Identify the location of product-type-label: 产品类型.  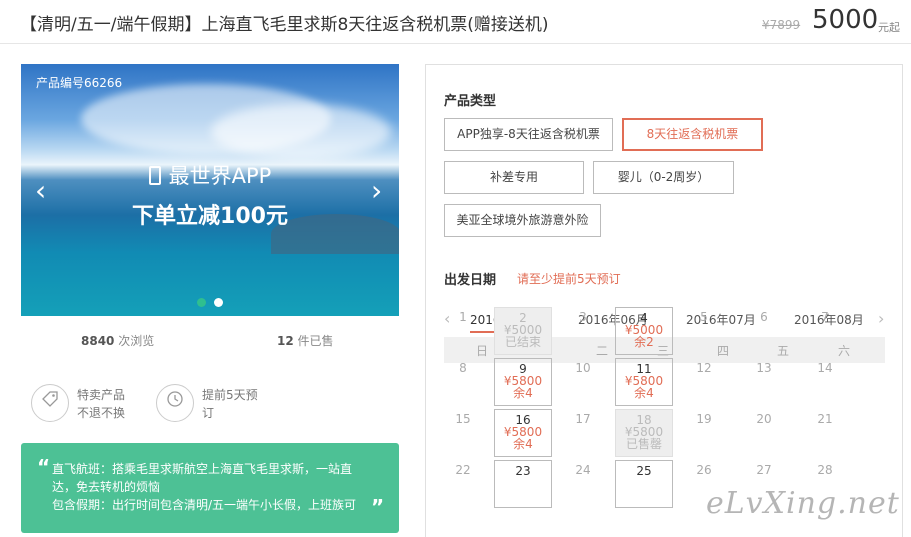
(470, 101).